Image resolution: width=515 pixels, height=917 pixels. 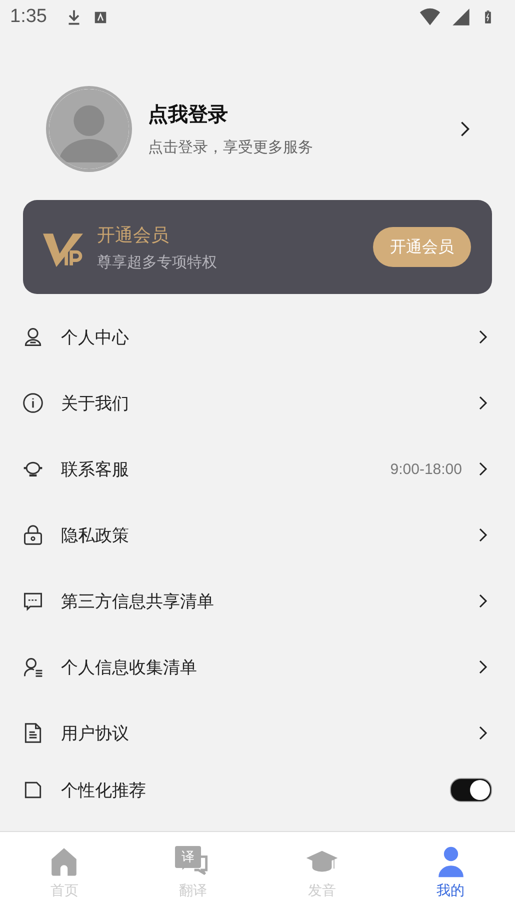 I want to click on notification-icon, so click(x=100, y=17).